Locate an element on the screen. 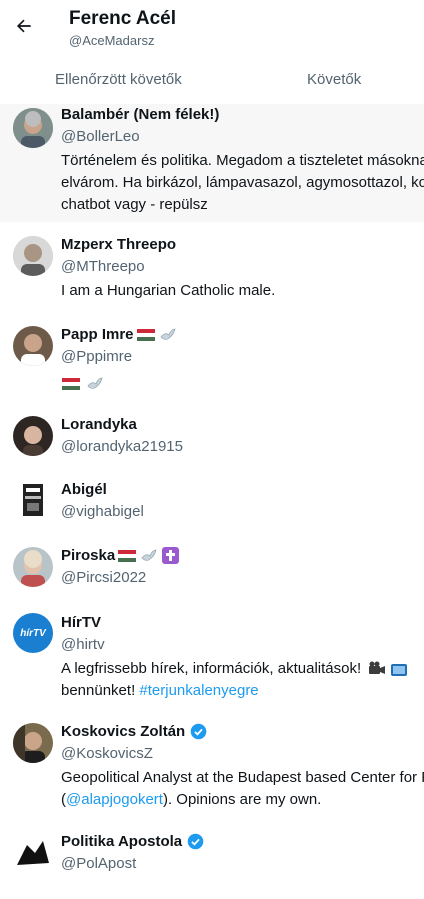  user-bio-line: bennünket! #terjunkalenyegre is located at coordinates (160, 691).